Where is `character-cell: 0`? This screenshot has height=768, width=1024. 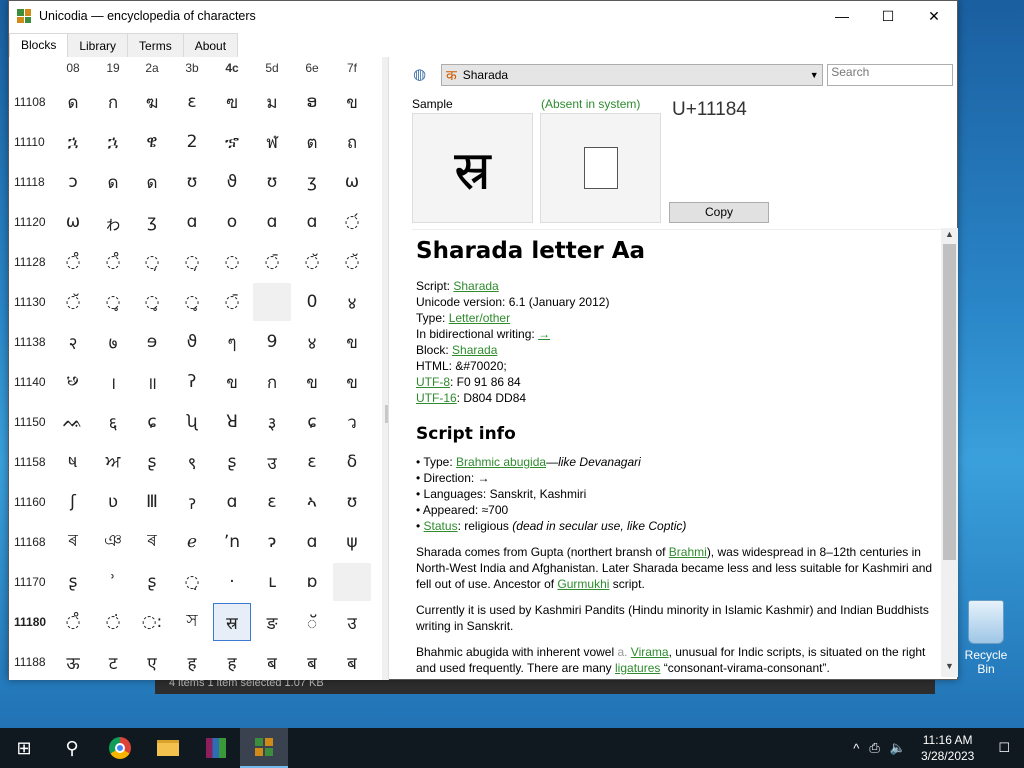 character-cell: 0 is located at coordinates (312, 302).